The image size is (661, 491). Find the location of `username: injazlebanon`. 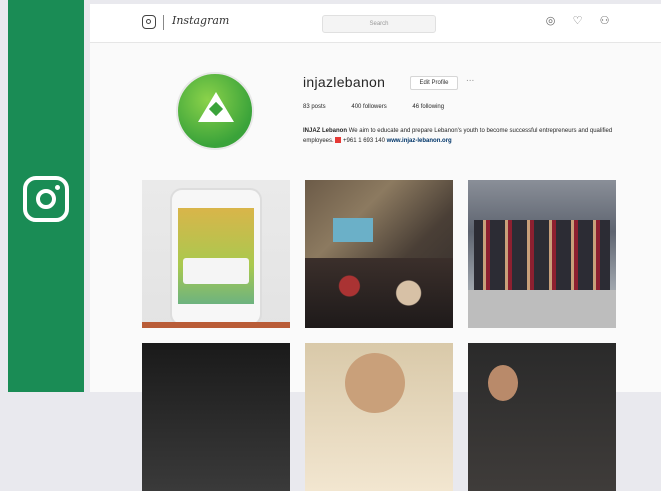

username: injazlebanon is located at coordinates (344, 82).